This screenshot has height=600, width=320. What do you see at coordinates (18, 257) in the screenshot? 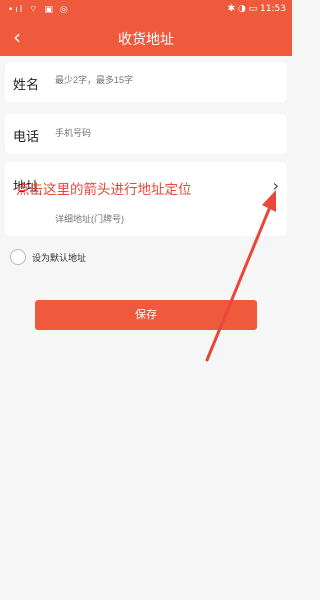
I see `radio-button` at bounding box center [18, 257].